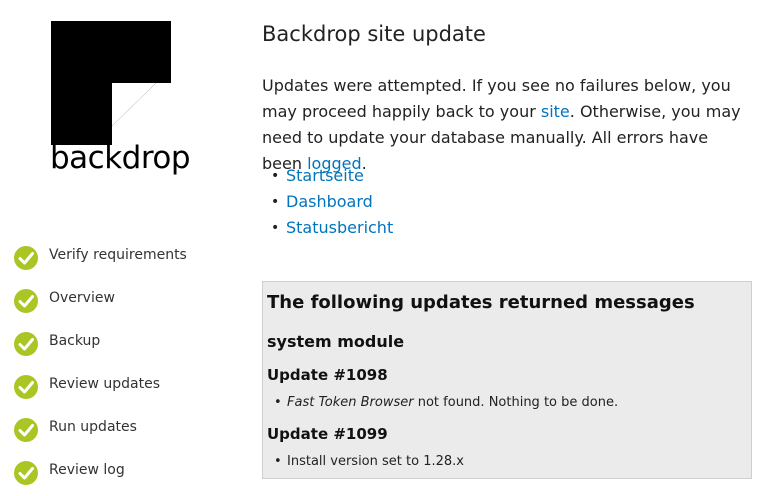  What do you see at coordinates (82, 298) in the screenshot?
I see `step-label: Overview` at bounding box center [82, 298].